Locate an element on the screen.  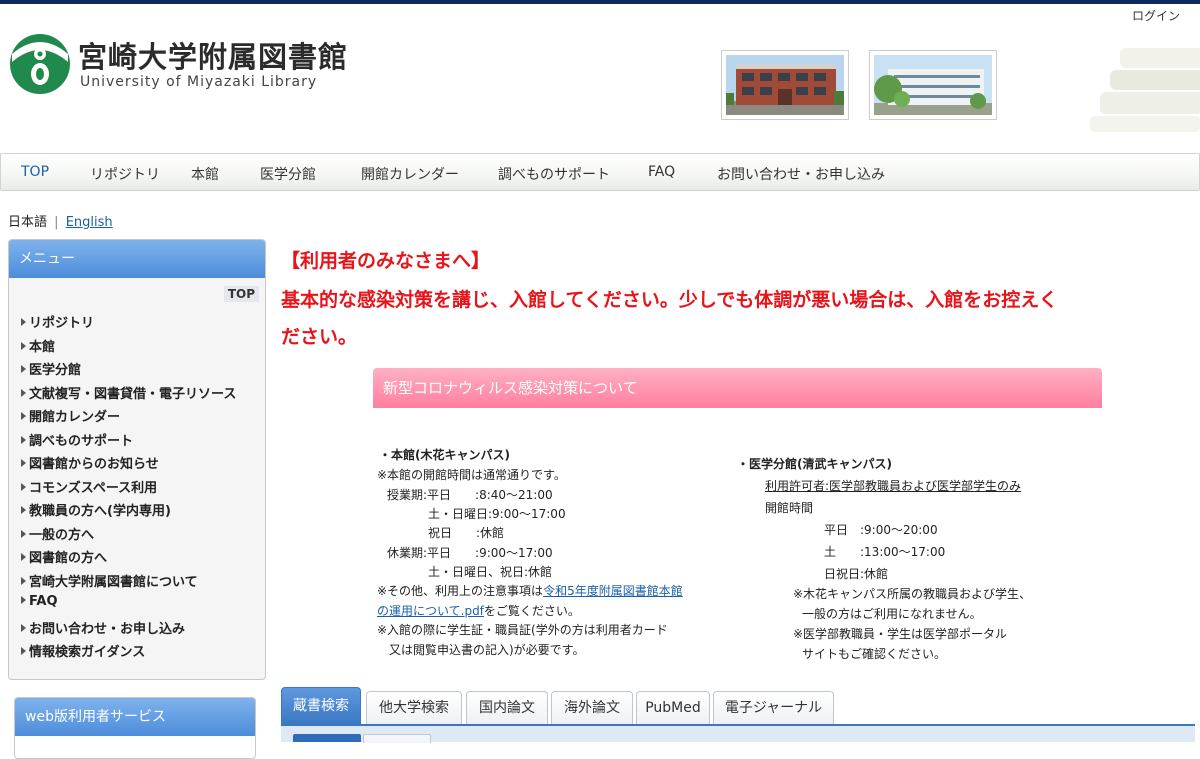
tab-catalog-search: 蔵書検索 is located at coordinates (321, 706).